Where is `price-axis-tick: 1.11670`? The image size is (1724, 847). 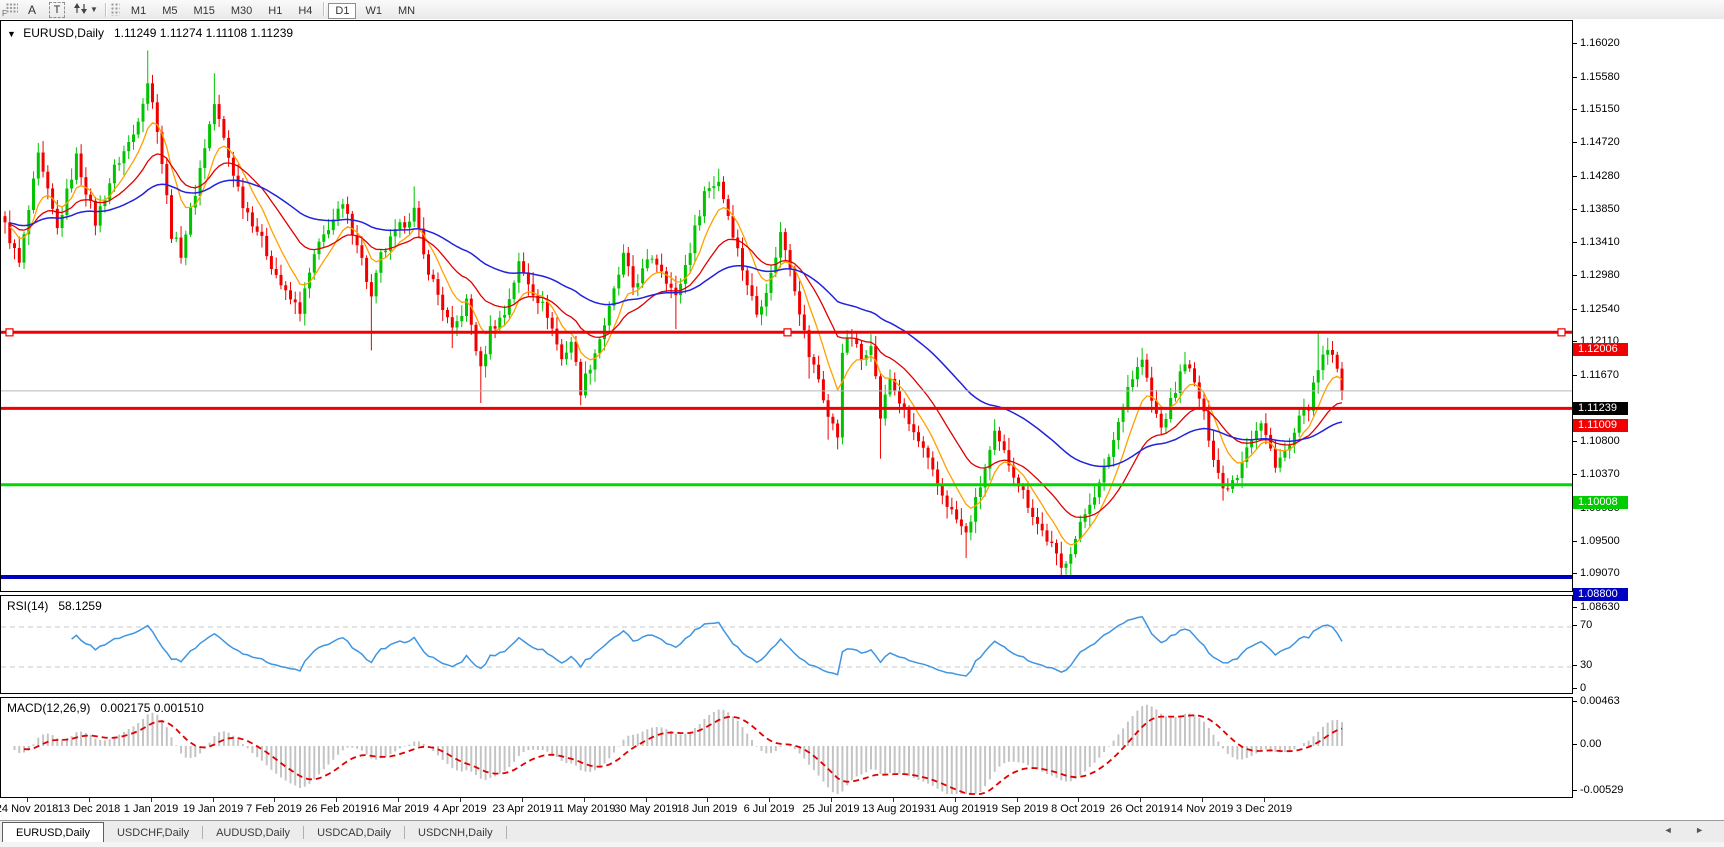 price-axis-tick: 1.11670 is located at coordinates (1596, 375).